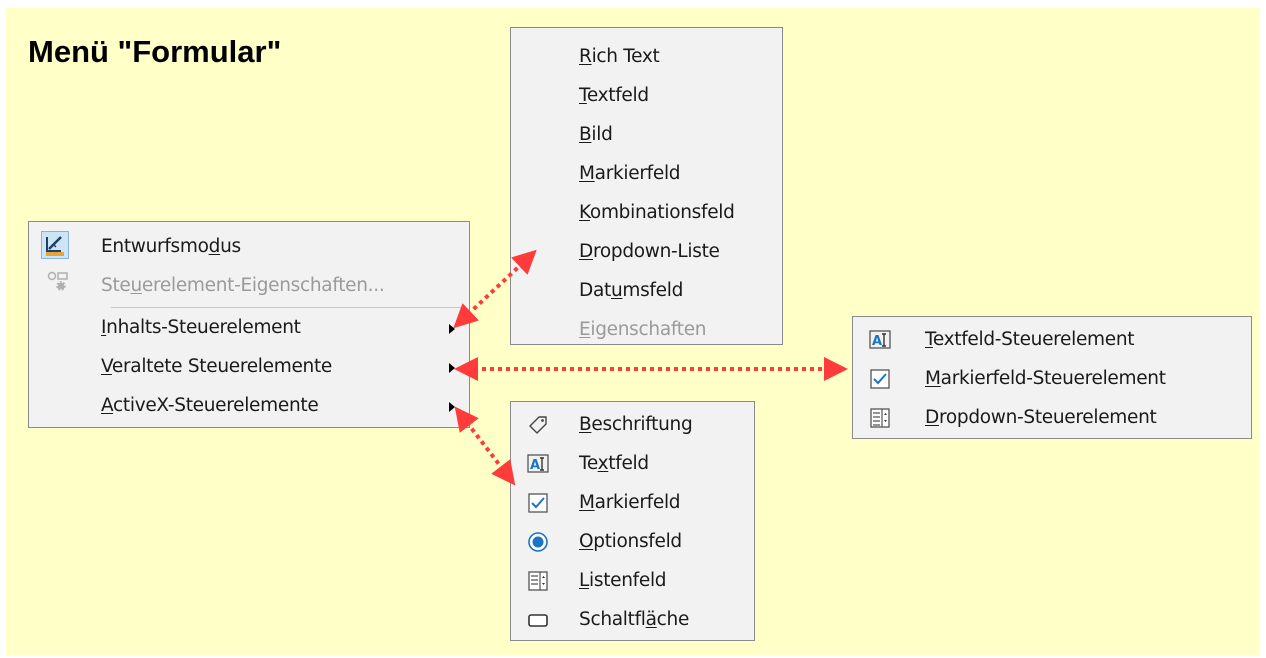 This screenshot has width=1266, height=658. I want to click on menu-item-activex-steuerelemente: ActiveX-Steuerelemente, so click(249, 406).